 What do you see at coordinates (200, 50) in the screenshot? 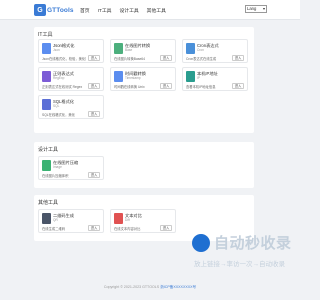
I see `tool-subtitle: Cron` at bounding box center [200, 50].